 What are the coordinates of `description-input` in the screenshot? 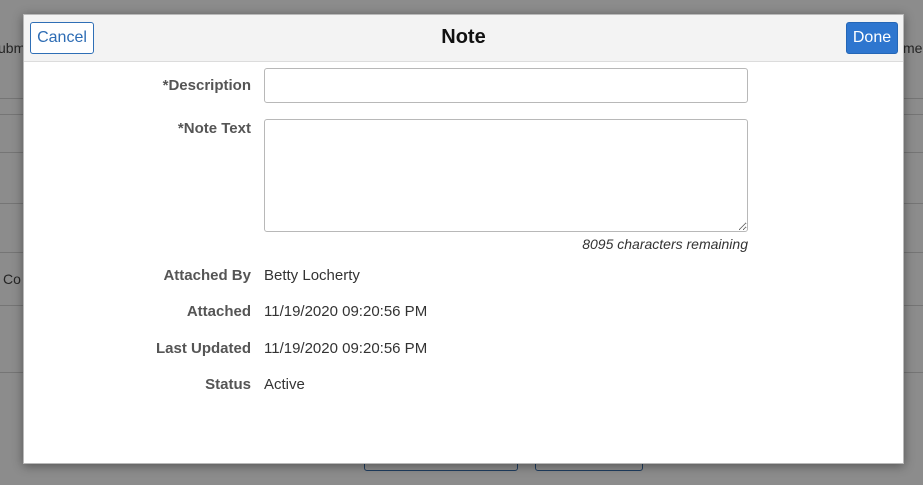 It's located at (506, 85).